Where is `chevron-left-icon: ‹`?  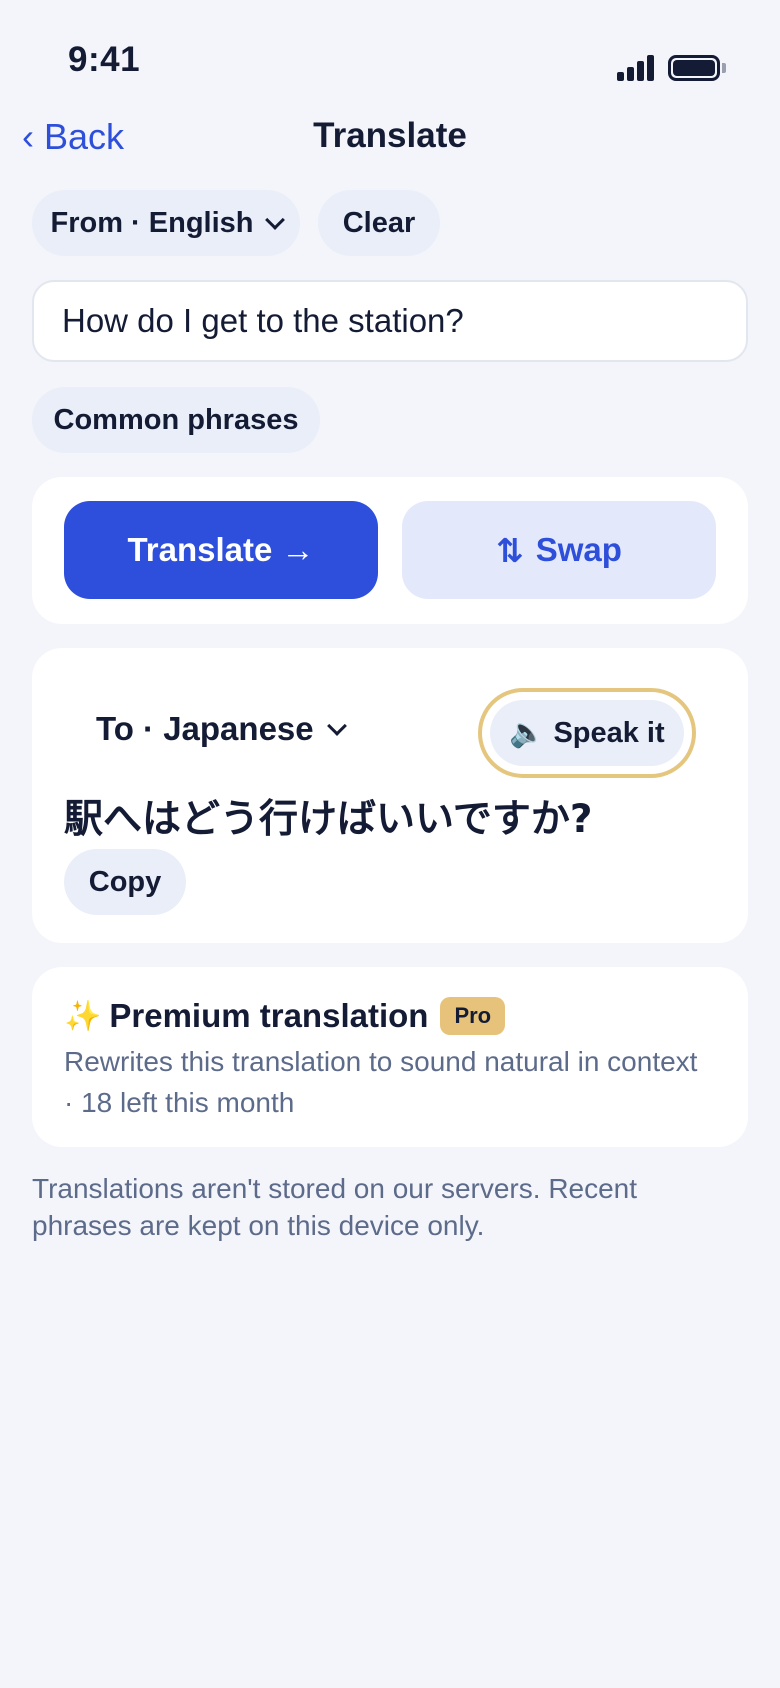
chevron-left-icon: ‹ is located at coordinates (28, 136).